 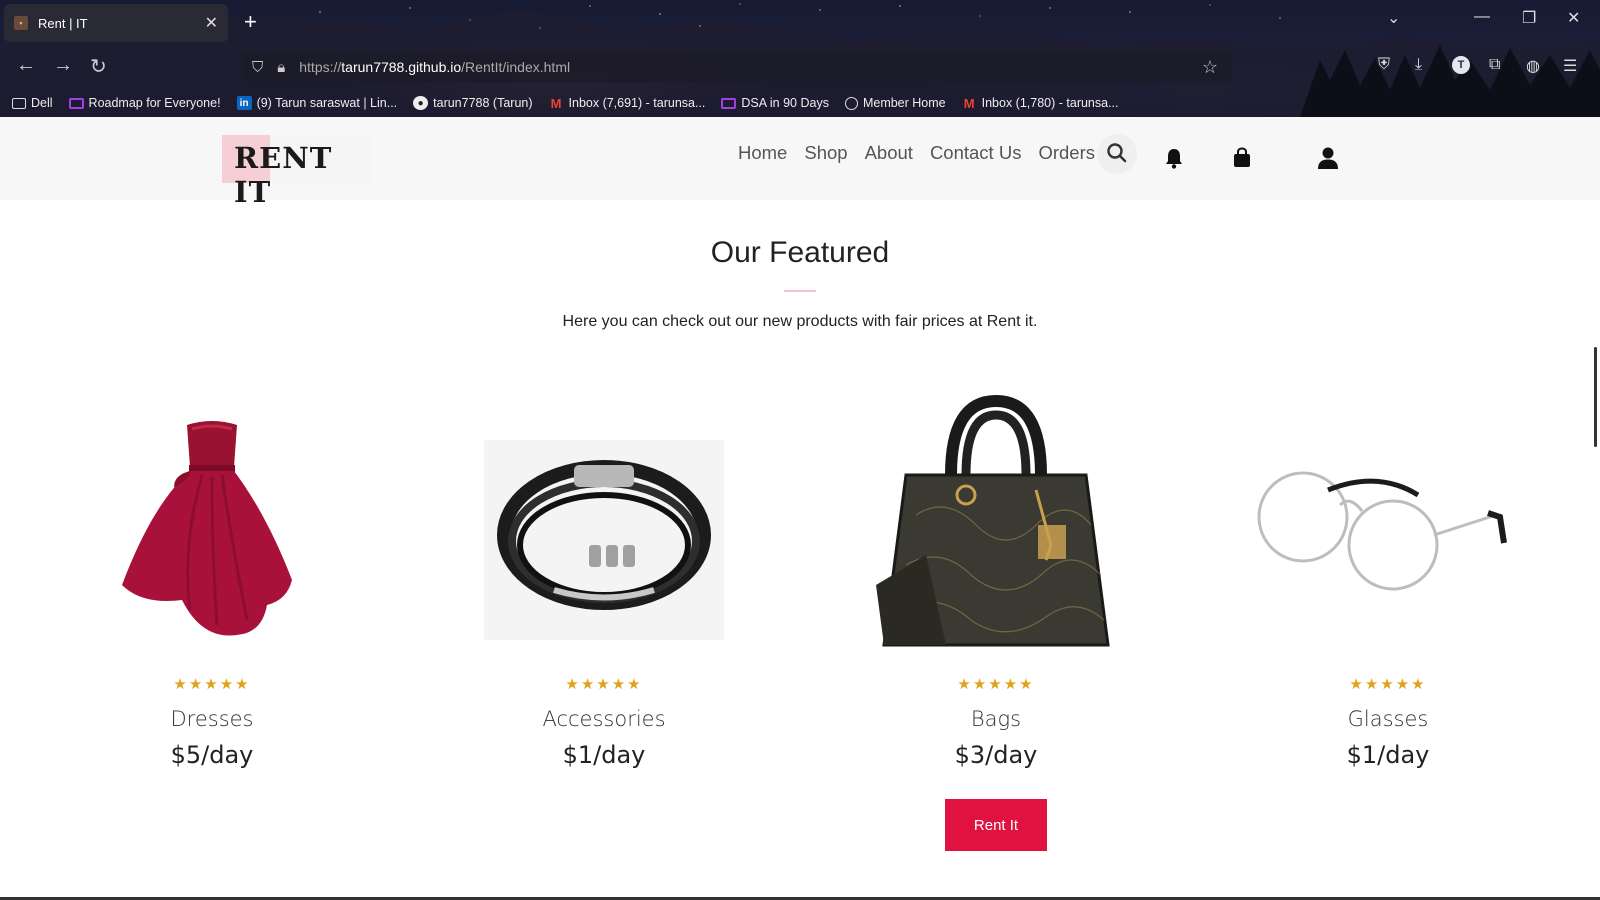 What do you see at coordinates (1393, 18) in the screenshot?
I see `tab-list-chevron-icon: ⌄` at bounding box center [1393, 18].